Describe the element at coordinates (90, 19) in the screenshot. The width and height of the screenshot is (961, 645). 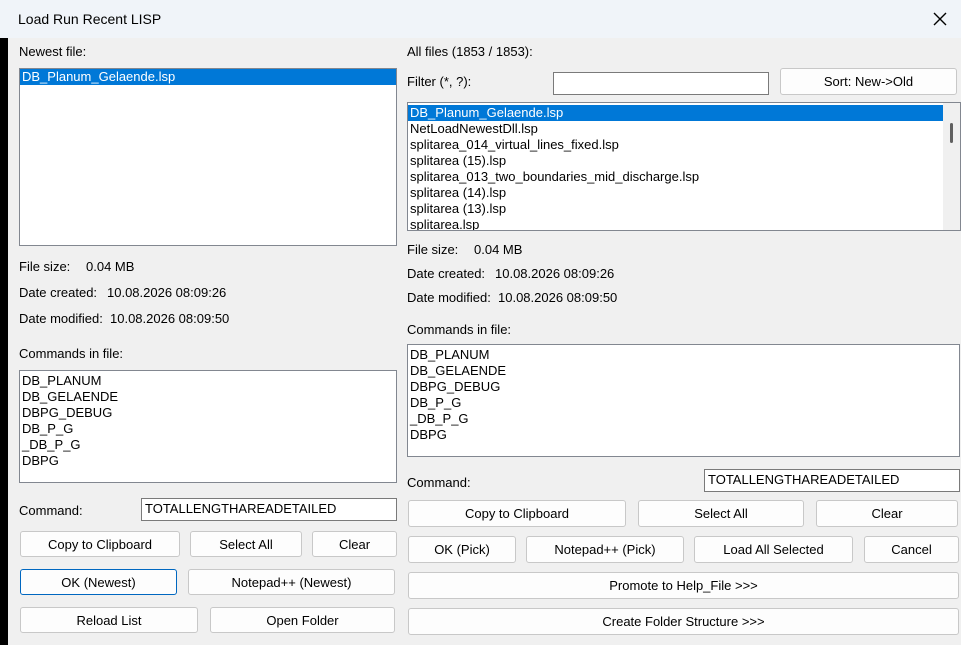
I see `window-title: Load Run Recent LISP` at that location.